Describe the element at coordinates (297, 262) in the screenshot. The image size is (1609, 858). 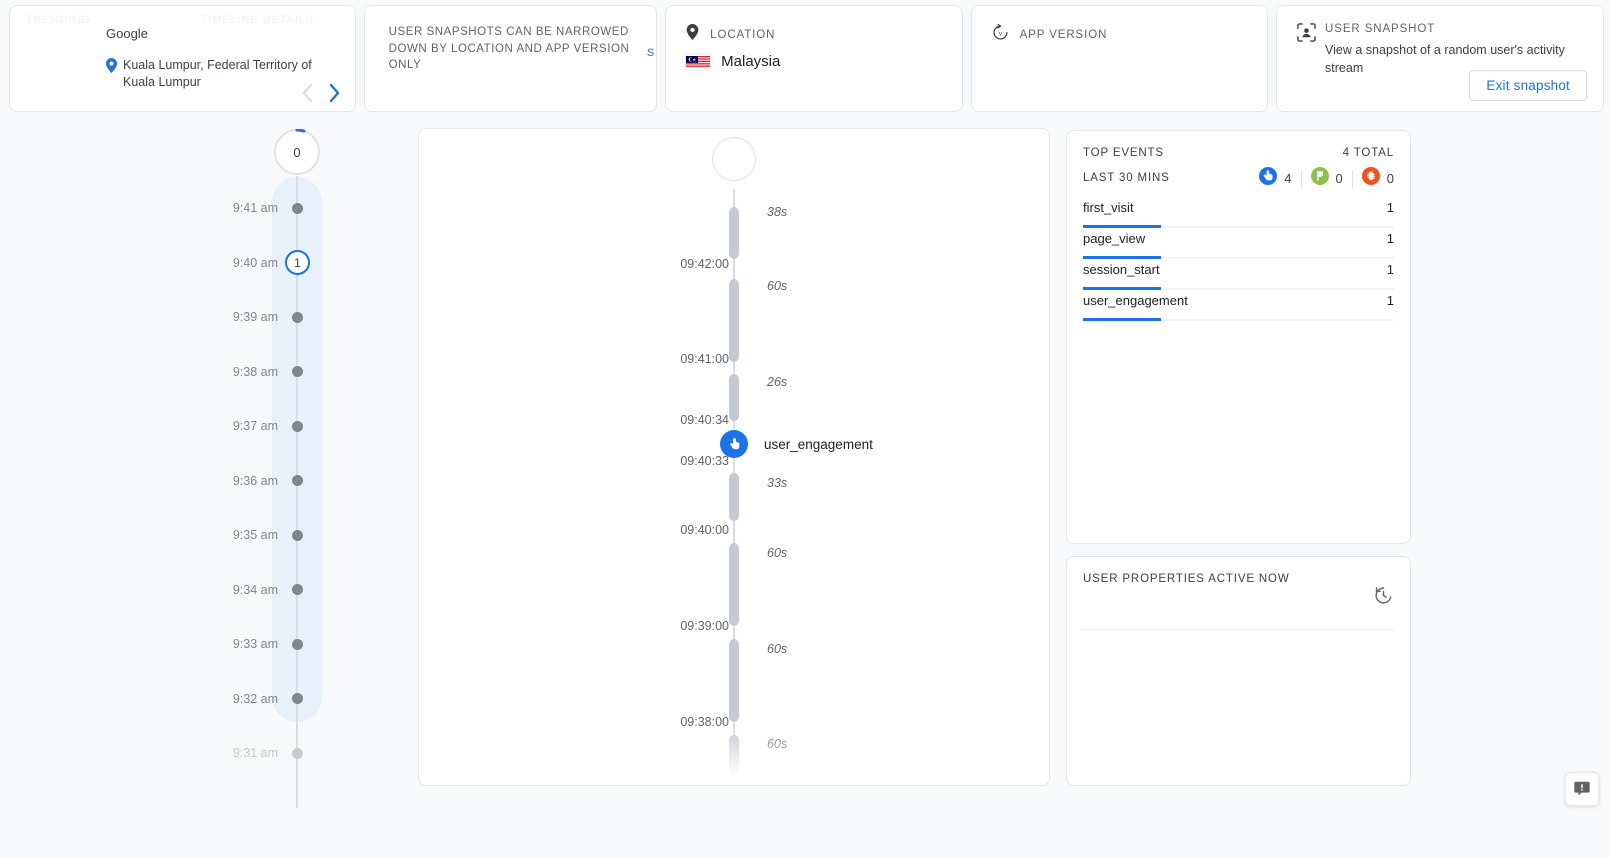
I see `minute-dot-active: 1` at that location.